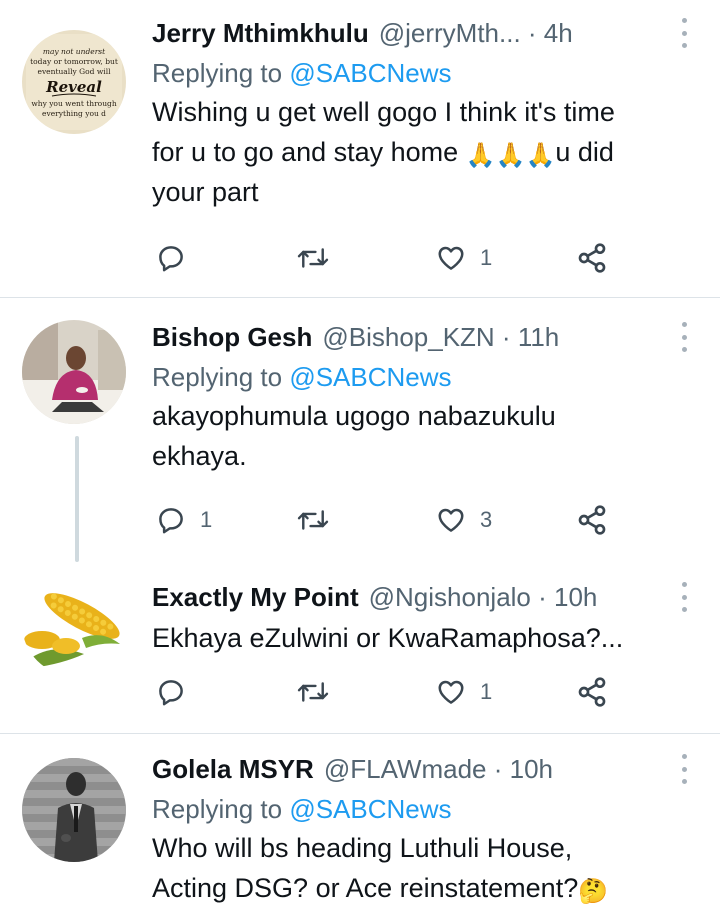 The image size is (720, 924). Describe the element at coordinates (74, 113) in the screenshot. I see `avatar-text-6: everything you d` at that location.